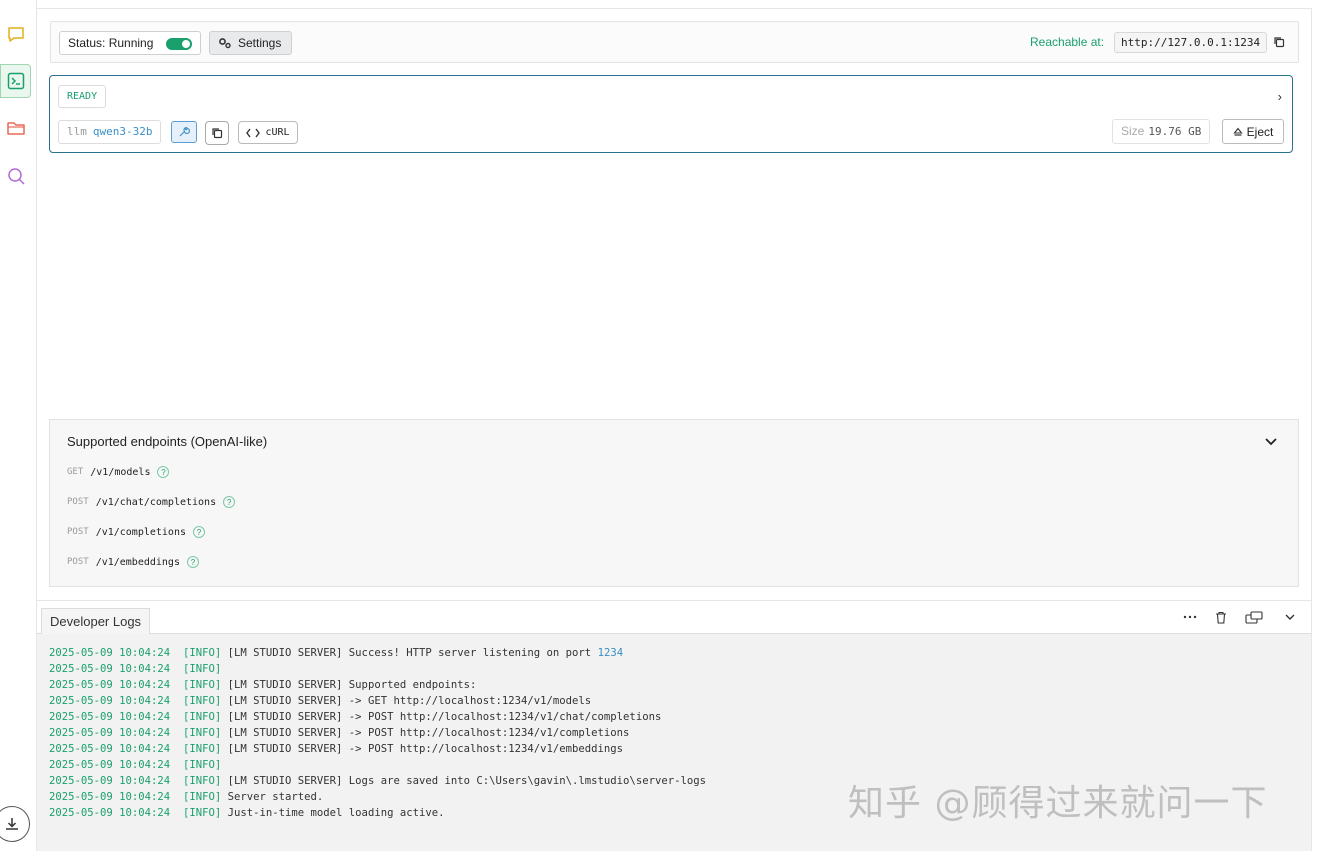  Describe the element at coordinates (137, 562) in the screenshot. I see `endpoint-path: /v1/embeddings` at that location.